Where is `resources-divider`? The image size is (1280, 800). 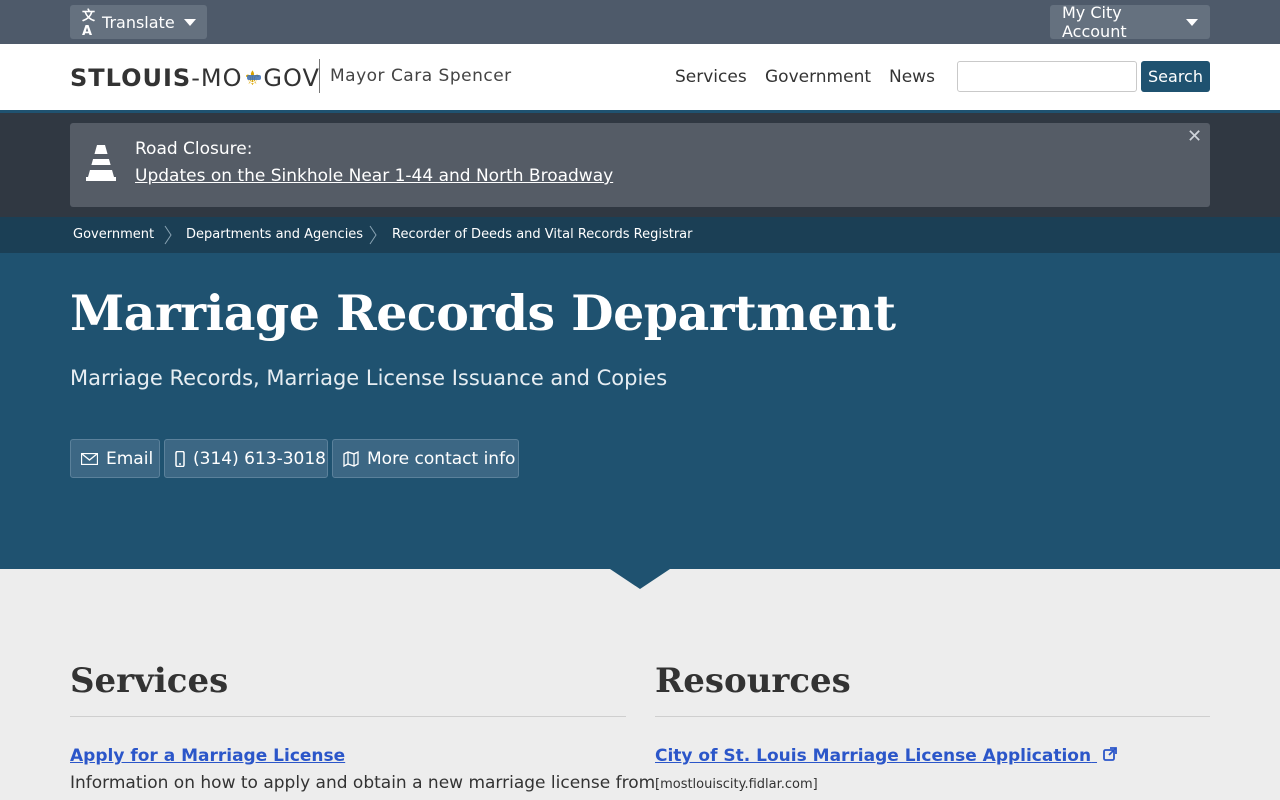
resources-divider is located at coordinates (932, 716).